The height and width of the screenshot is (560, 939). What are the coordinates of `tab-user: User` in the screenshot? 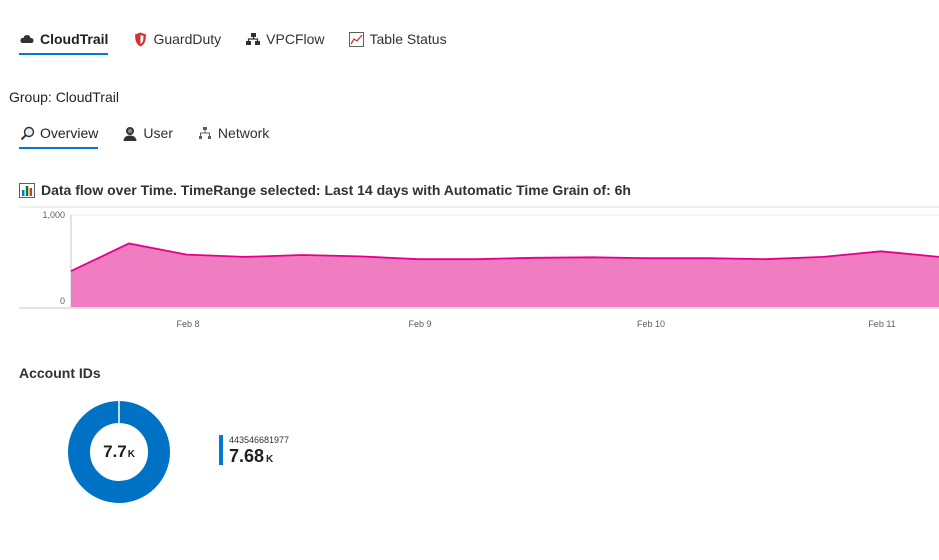 It's located at (147, 137).